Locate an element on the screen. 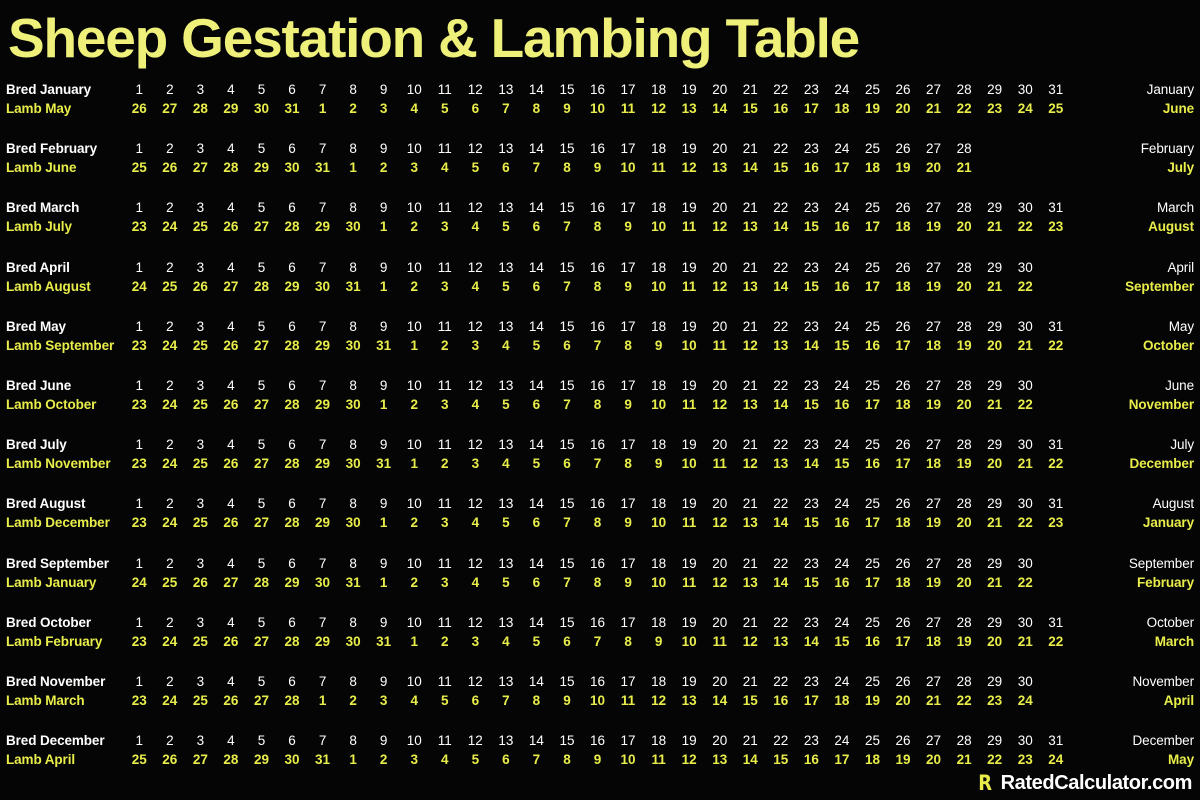  lamb-day-cell: 19 is located at coordinates (903, 760).